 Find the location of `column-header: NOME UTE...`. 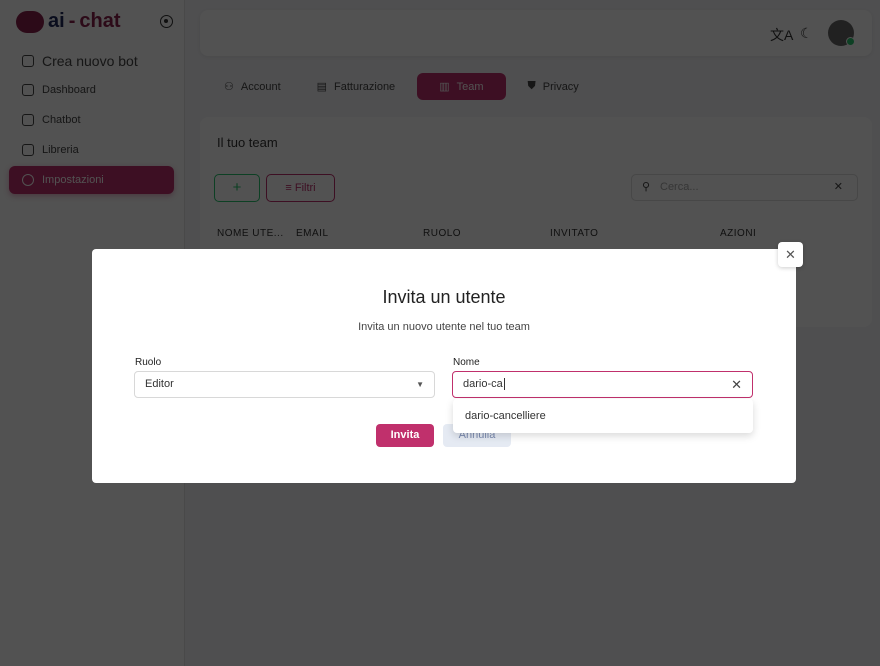

column-header: NOME UTE... is located at coordinates (250, 233).